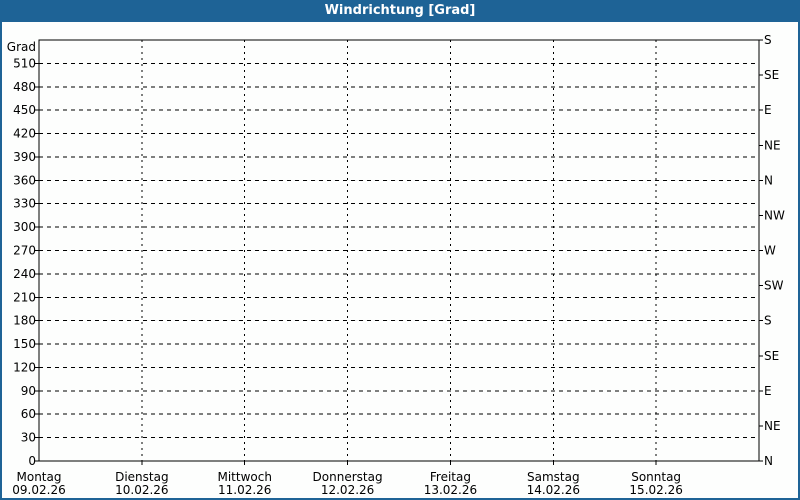 The width and height of the screenshot is (800, 500). What do you see at coordinates (770, 251) in the screenshot?
I see `compass-tick-label: W` at bounding box center [770, 251].